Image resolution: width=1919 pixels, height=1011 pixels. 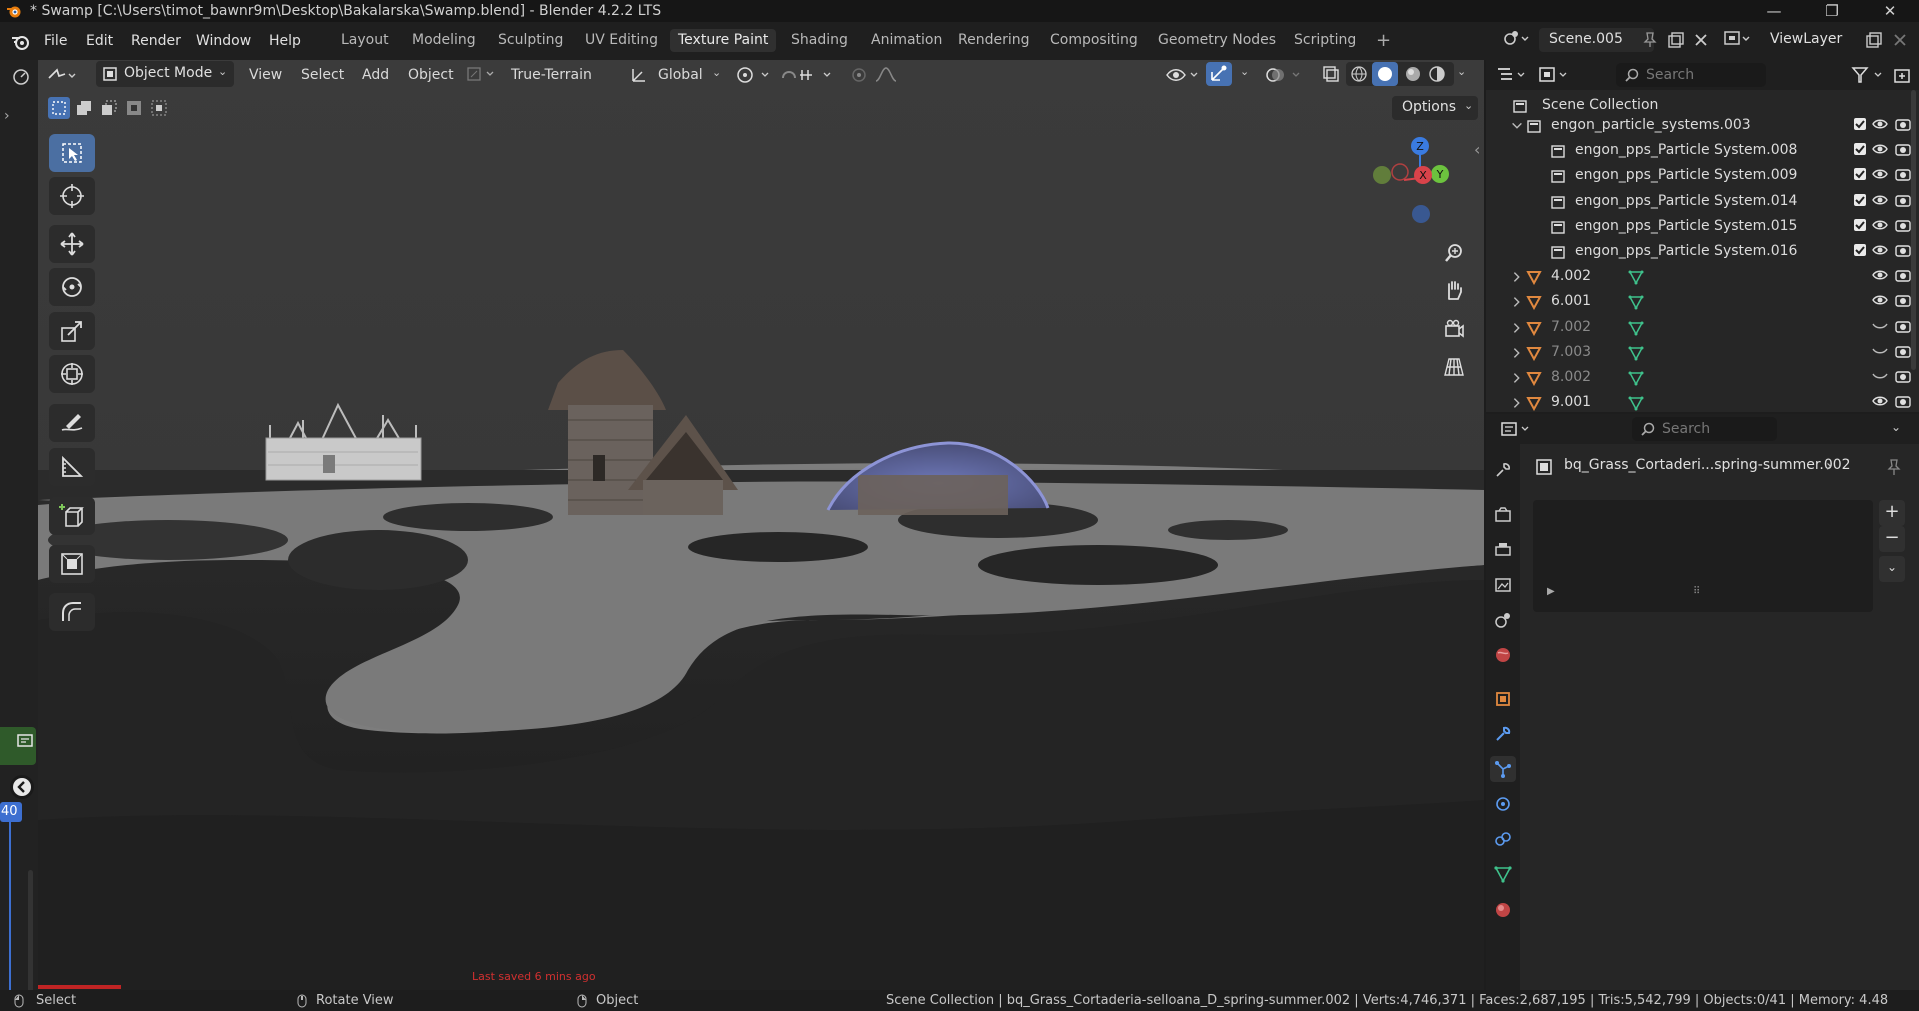 What do you see at coordinates (1383, 40) in the screenshot?
I see `add-workspace-icon: +` at bounding box center [1383, 40].